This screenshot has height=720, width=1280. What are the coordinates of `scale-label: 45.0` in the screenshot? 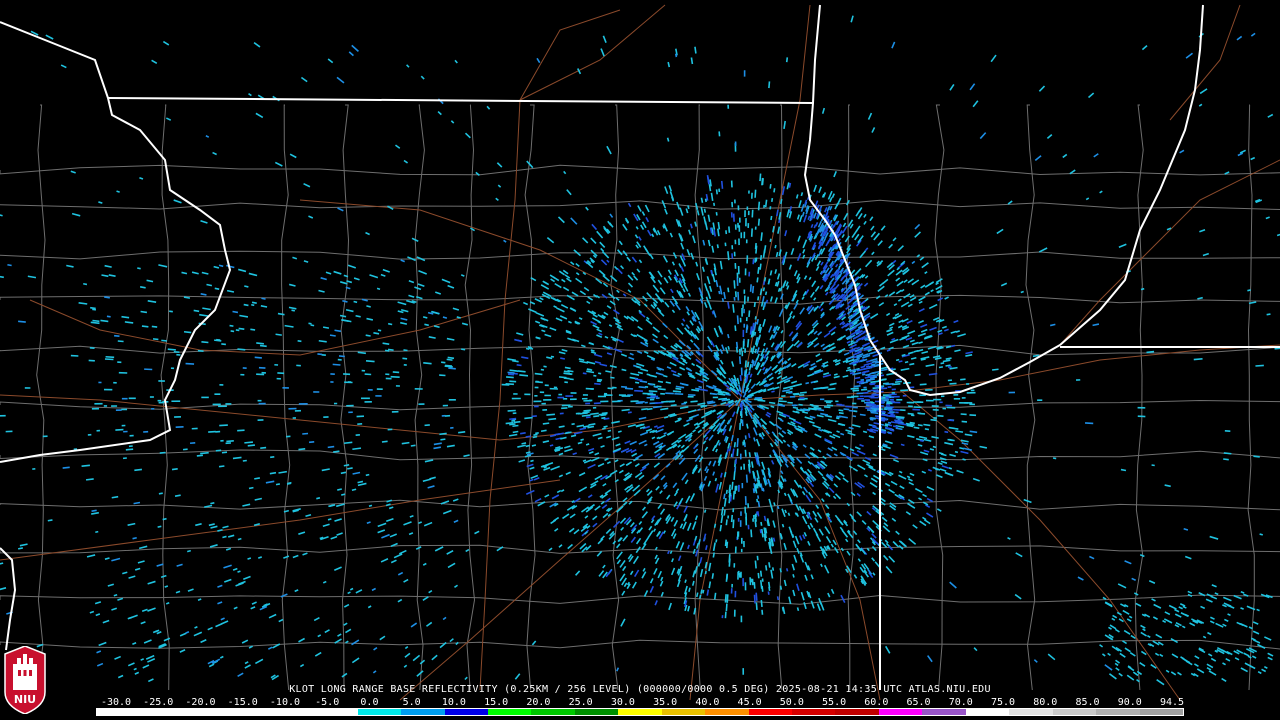 It's located at (749, 702).